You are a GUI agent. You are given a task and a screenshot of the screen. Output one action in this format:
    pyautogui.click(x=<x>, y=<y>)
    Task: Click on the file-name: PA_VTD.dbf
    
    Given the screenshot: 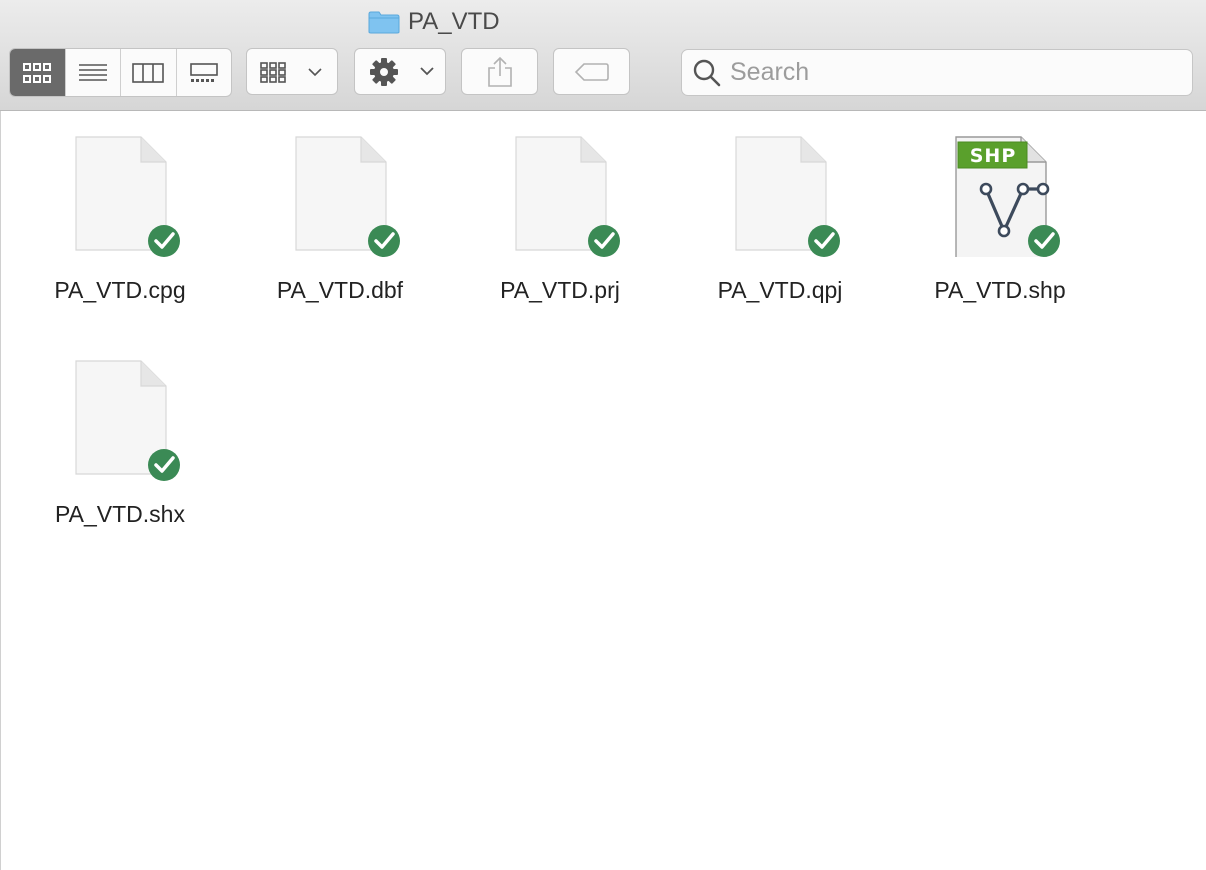 What is the action you would take?
    pyautogui.click(x=340, y=290)
    